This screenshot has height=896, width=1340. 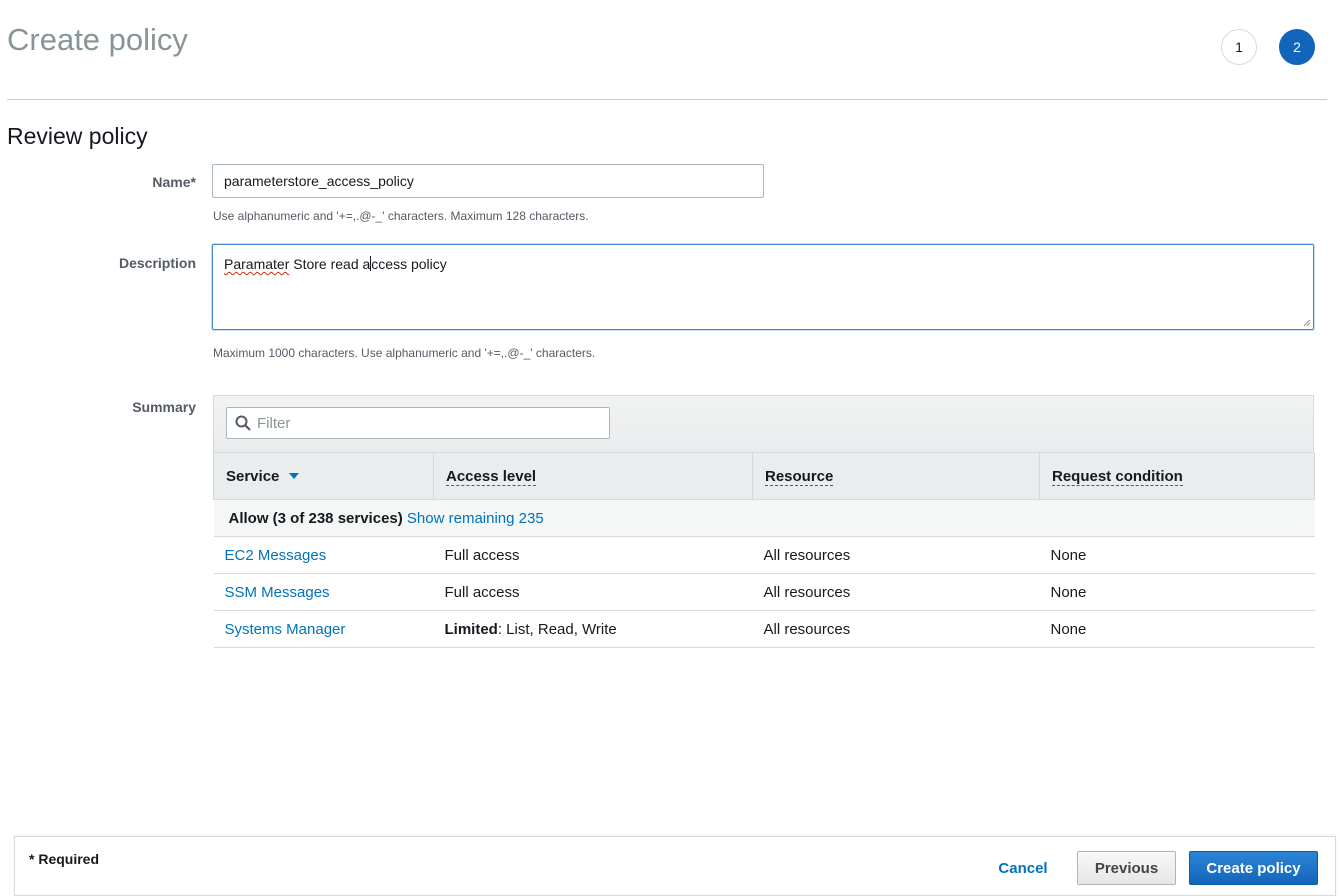 I want to click on footer-bar: * Required Cancel Previous Create policy, so click(x=675, y=866).